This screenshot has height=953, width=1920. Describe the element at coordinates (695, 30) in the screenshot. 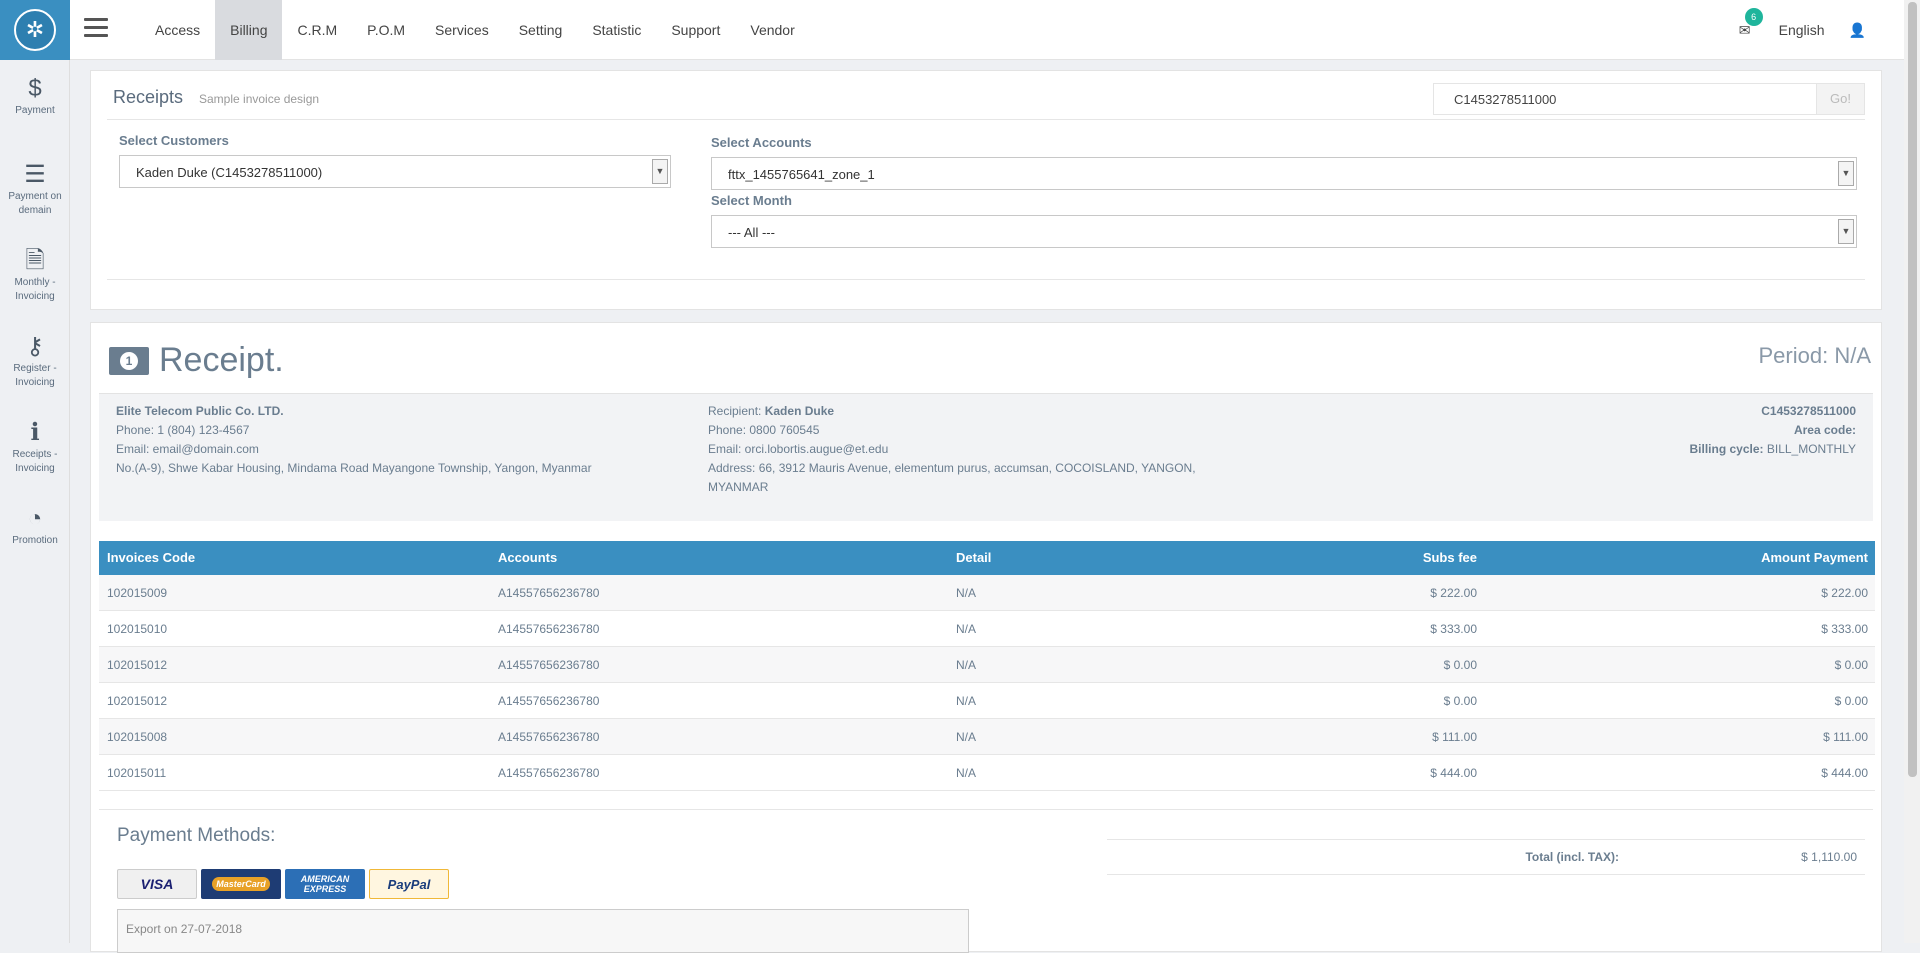

I see `nav-support: Support` at that location.